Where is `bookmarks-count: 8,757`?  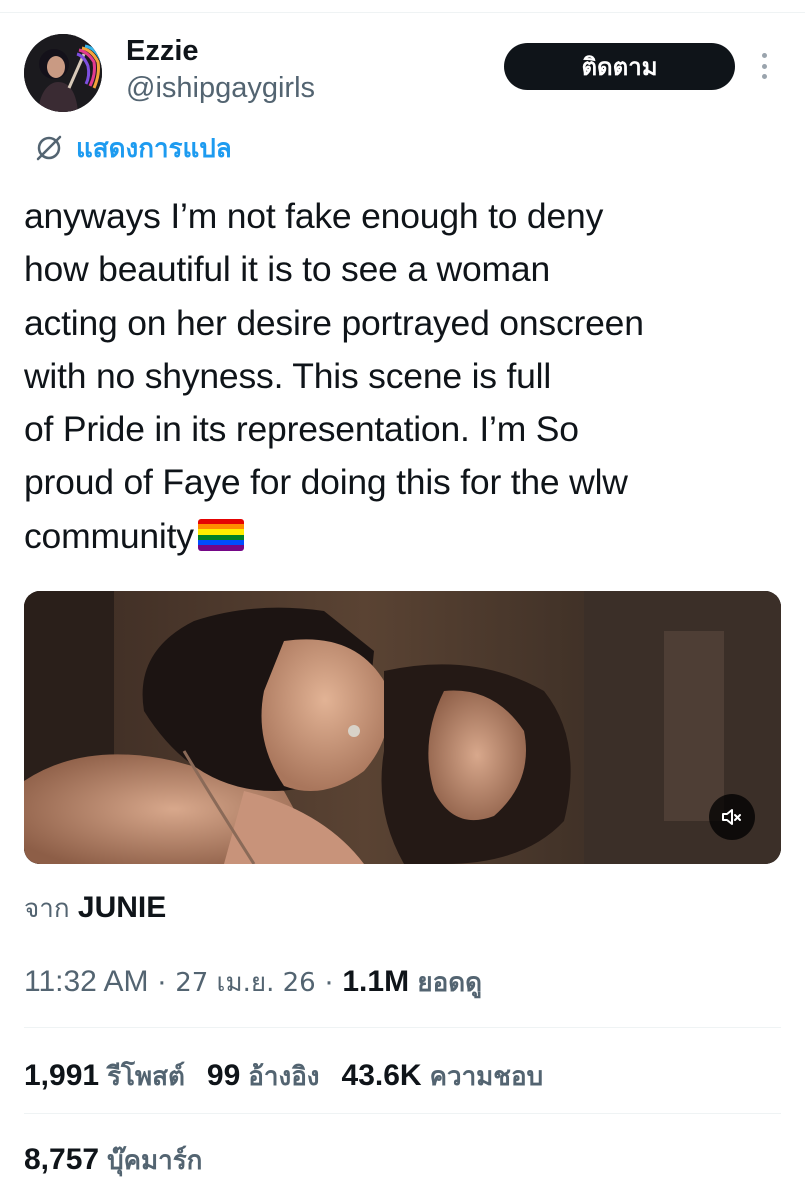 bookmarks-count: 8,757 is located at coordinates (62, 1159).